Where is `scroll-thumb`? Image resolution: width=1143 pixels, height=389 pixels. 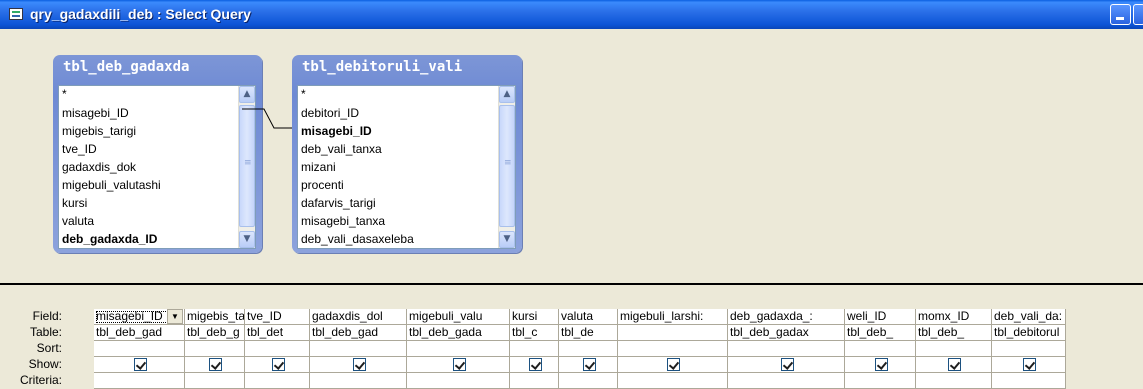
scroll-thumb is located at coordinates (507, 166).